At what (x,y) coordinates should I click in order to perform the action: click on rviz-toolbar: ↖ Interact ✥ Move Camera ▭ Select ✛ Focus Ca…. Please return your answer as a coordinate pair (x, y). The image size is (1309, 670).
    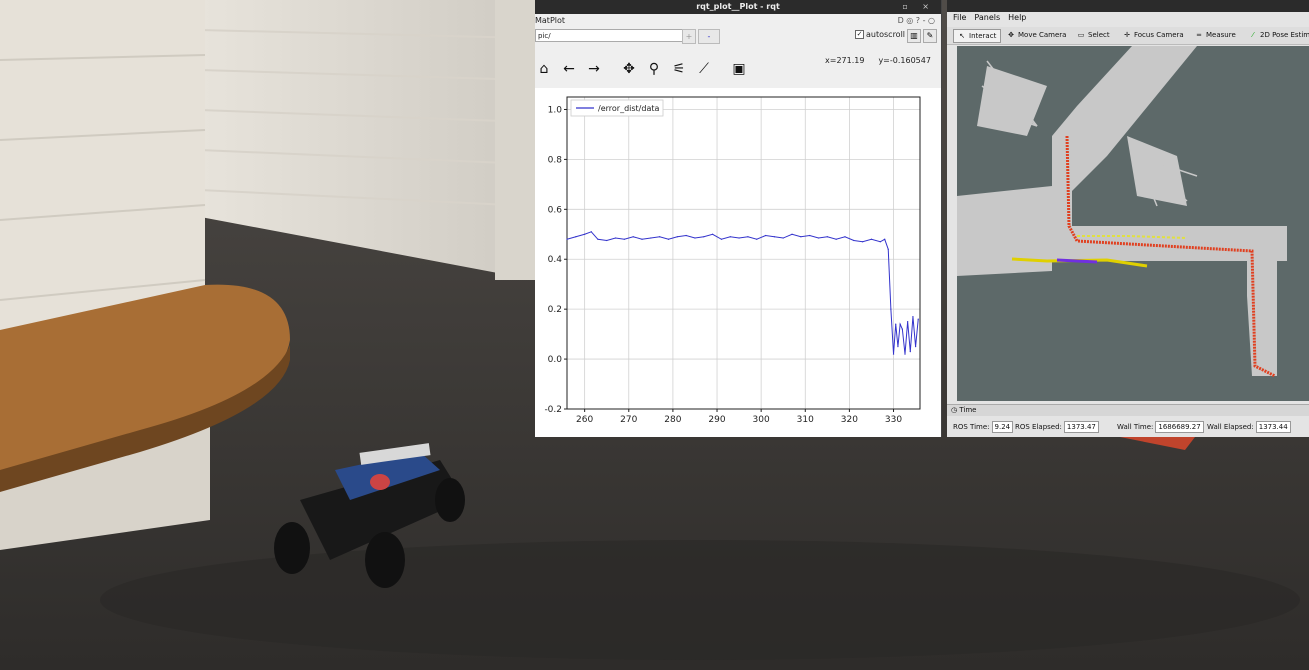
    Looking at the image, I should click on (1128, 36).